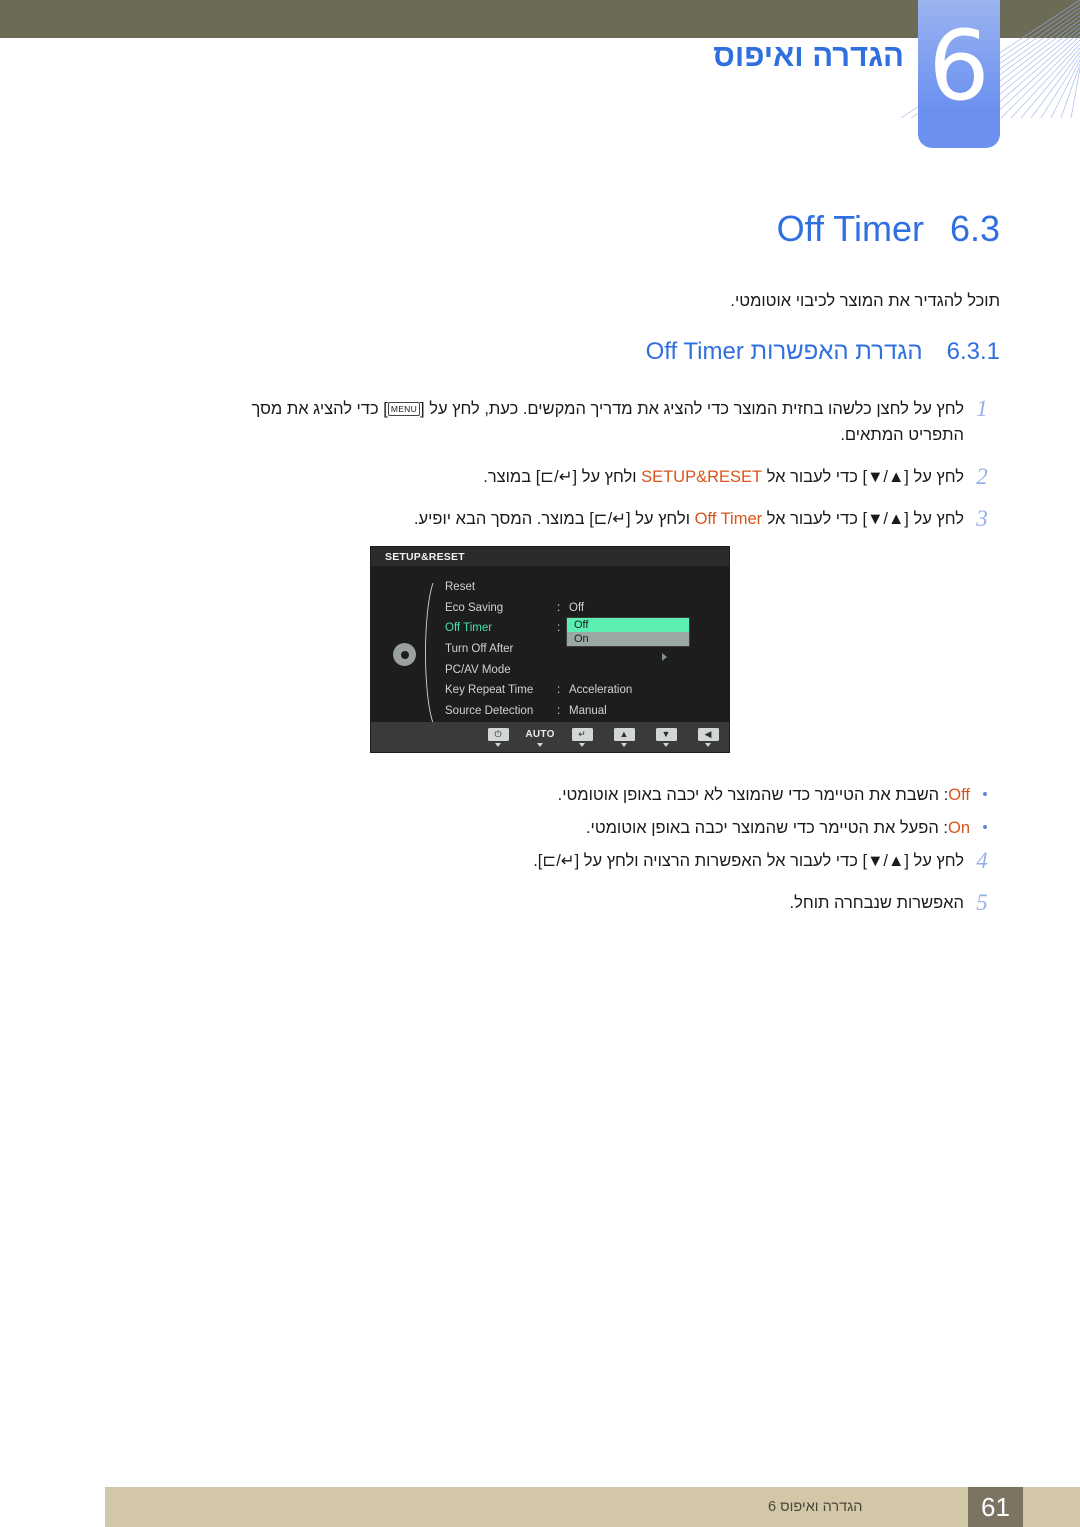 This screenshot has width=1080, height=1527. I want to click on osd-label: Key Repeat Time, so click(489, 690).